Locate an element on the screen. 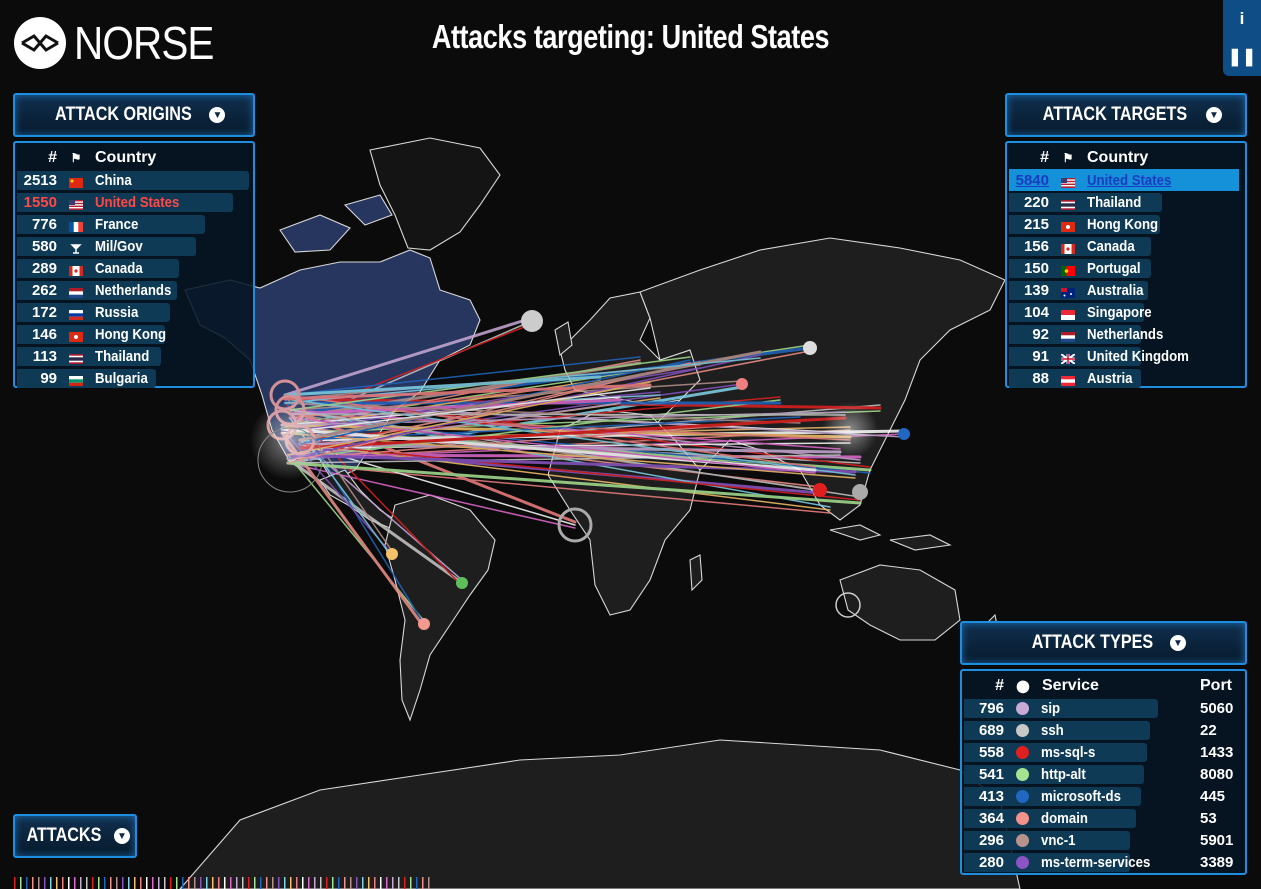 The width and height of the screenshot is (1261, 889). attack-type-row: 541 http-alt 8080 is located at coordinates (1101, 774).